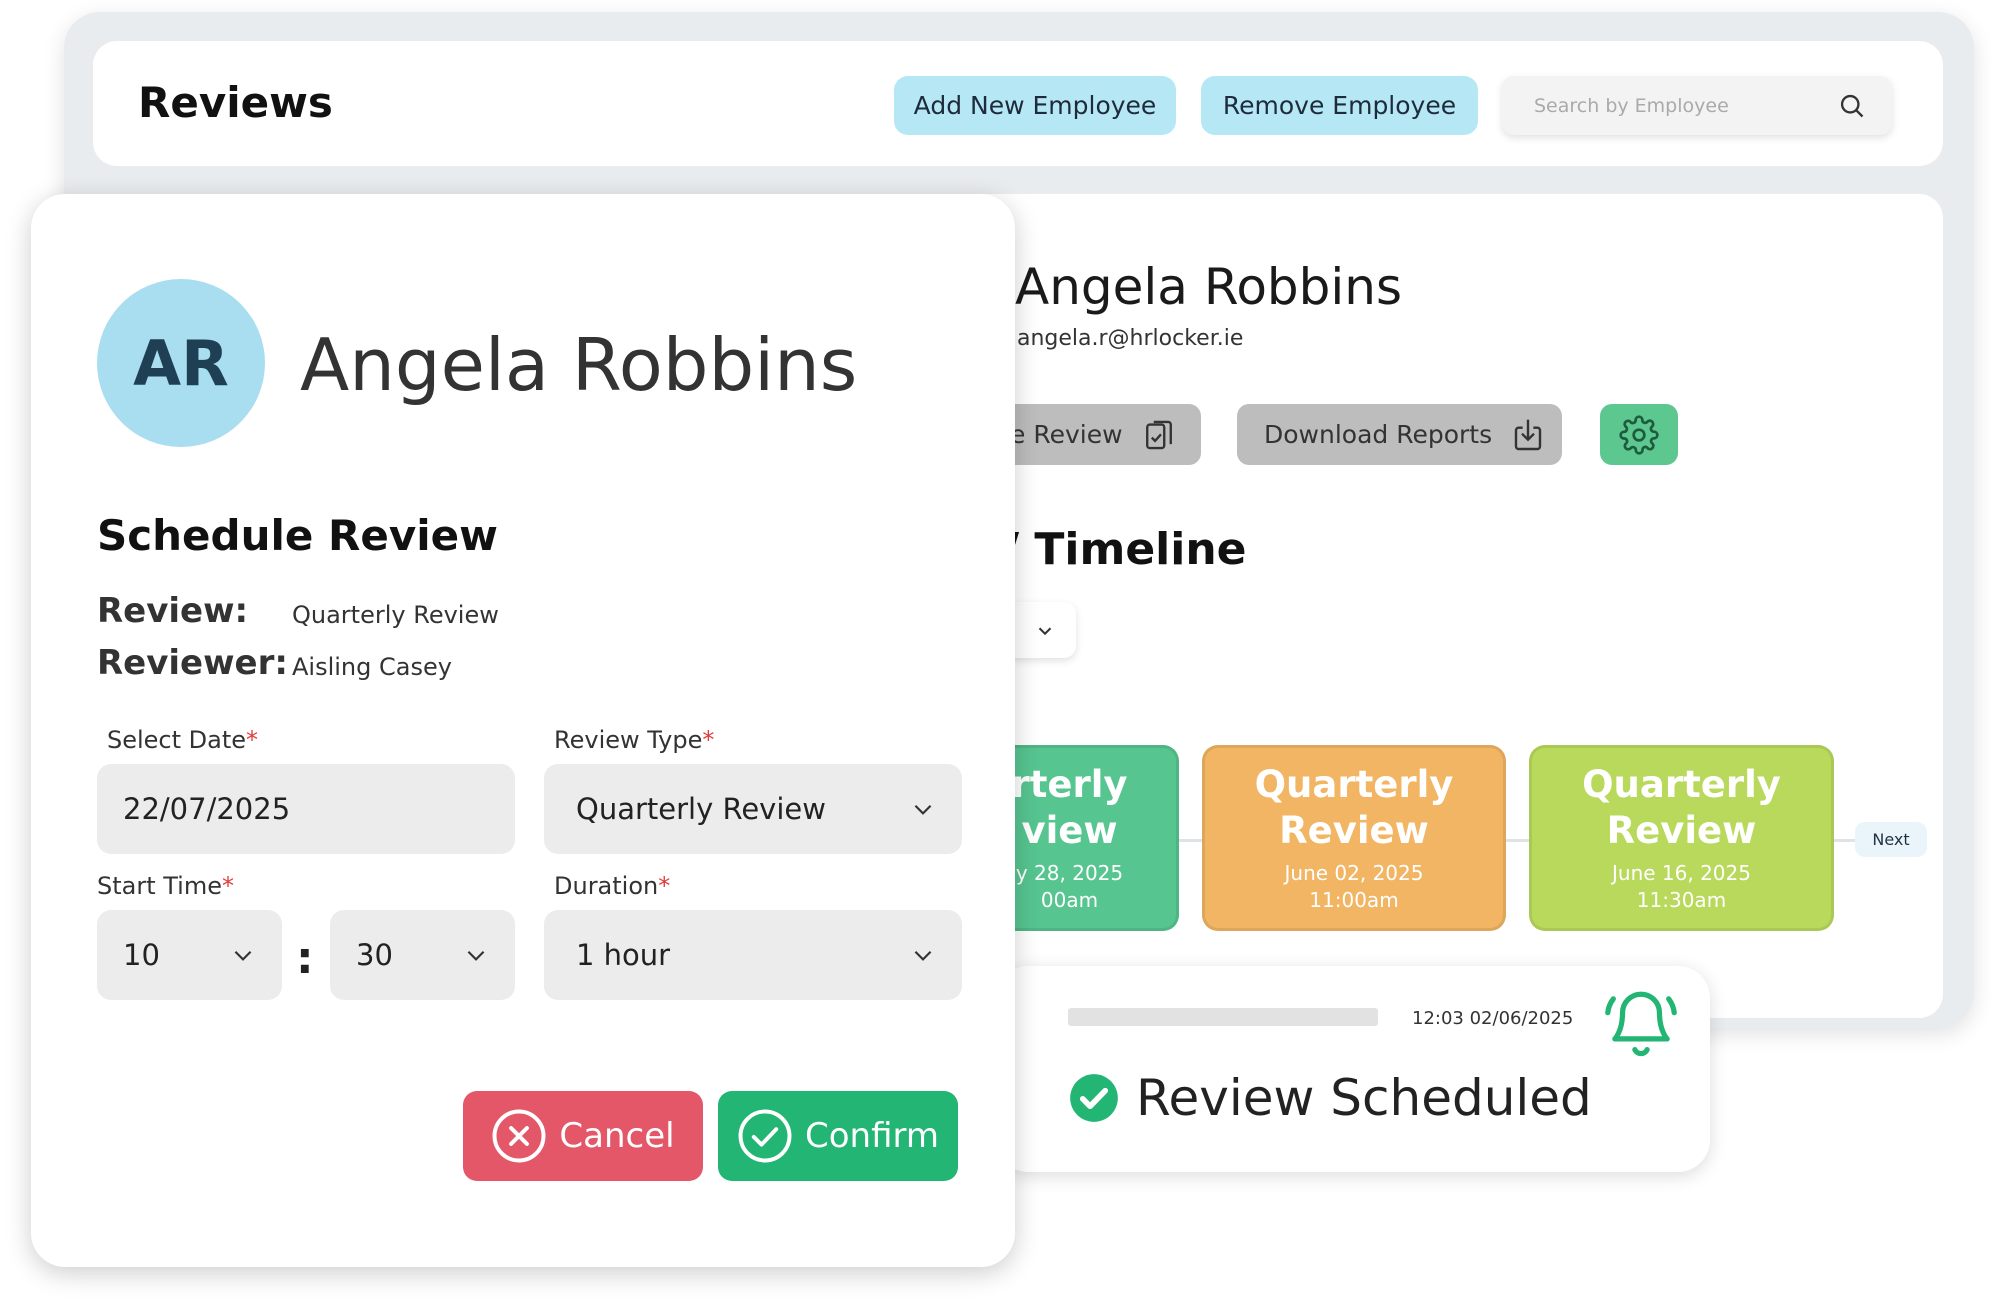  I want to click on select-date-value: 22/07/2025, so click(207, 809).